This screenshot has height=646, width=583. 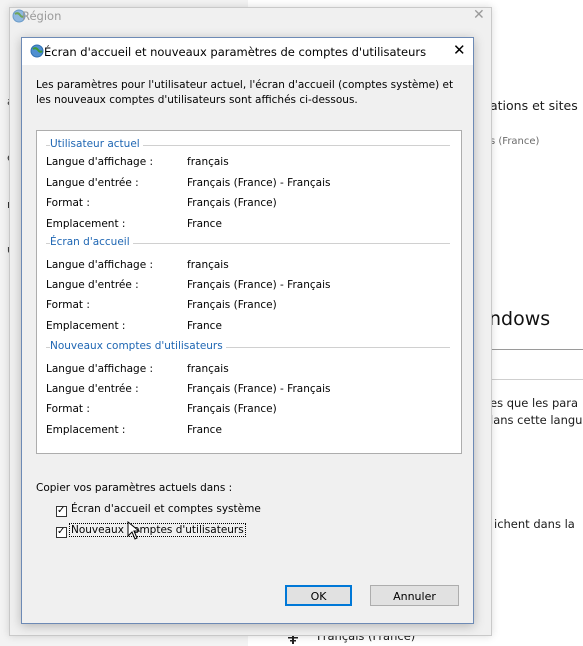 I want to click on mouse-cursor-icon, so click(x=134, y=530).